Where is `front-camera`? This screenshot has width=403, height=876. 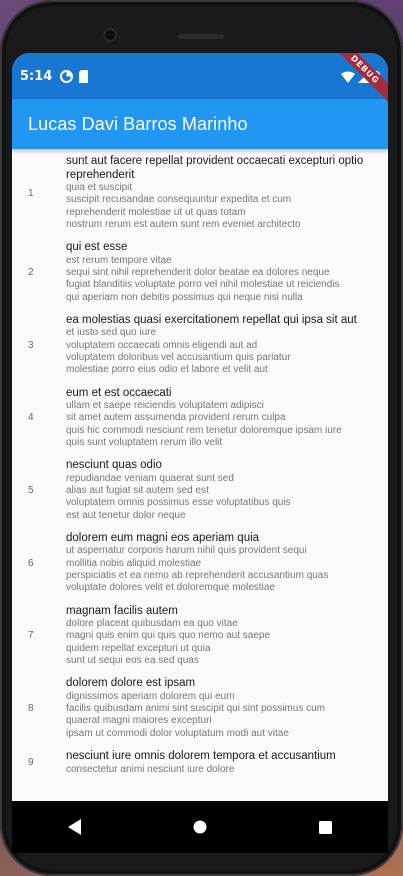
front-camera is located at coordinates (110, 35).